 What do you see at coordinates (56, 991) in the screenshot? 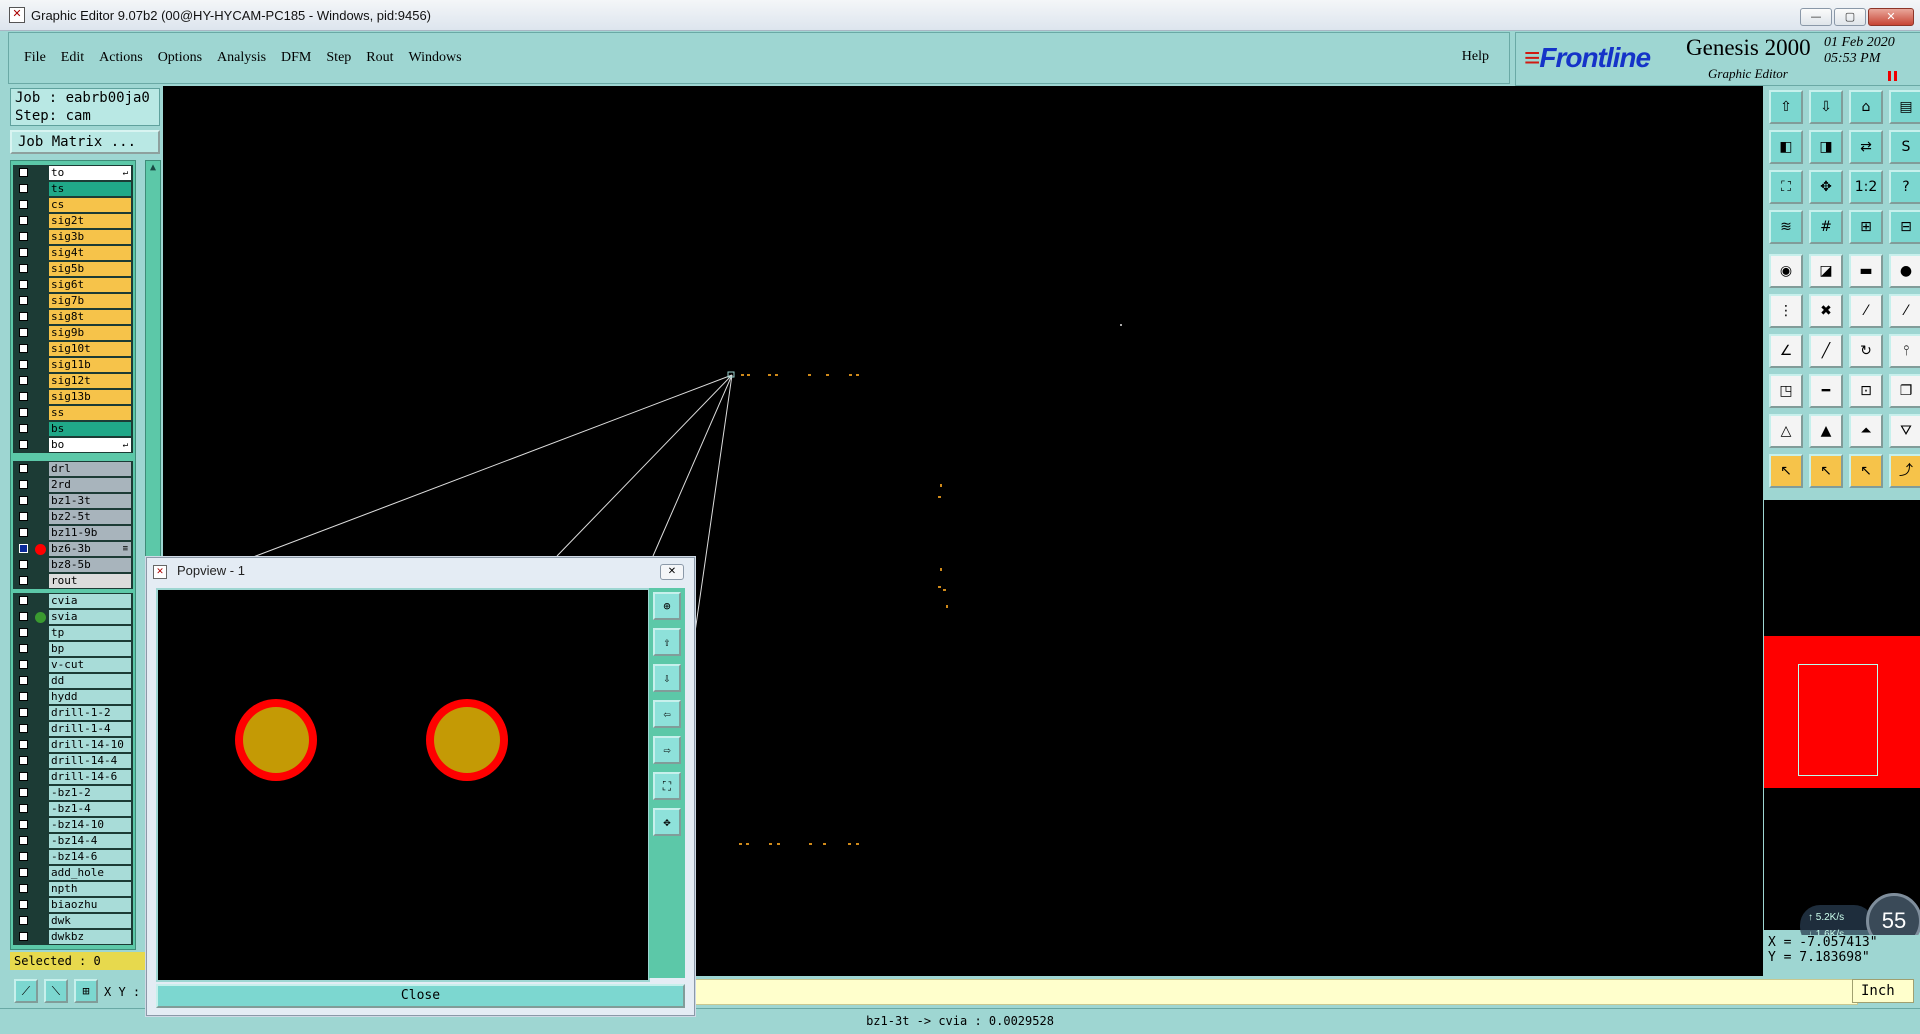
I see `measure-icon: ⟍` at bounding box center [56, 991].